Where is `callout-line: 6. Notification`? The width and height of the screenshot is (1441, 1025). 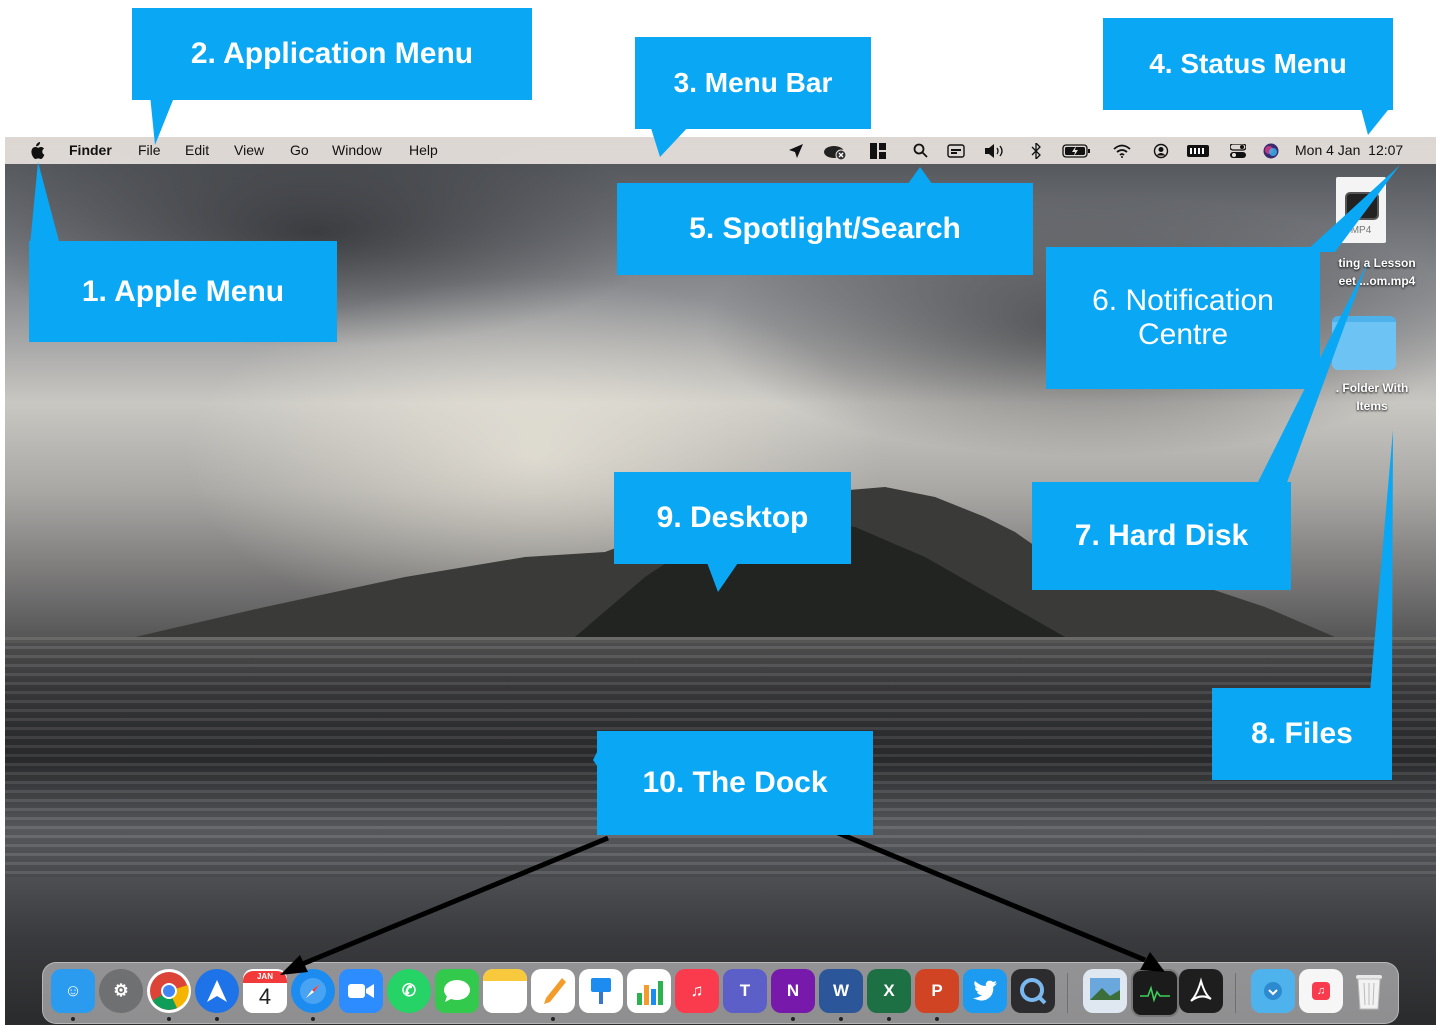
callout-line: 6. Notification is located at coordinates (1183, 300).